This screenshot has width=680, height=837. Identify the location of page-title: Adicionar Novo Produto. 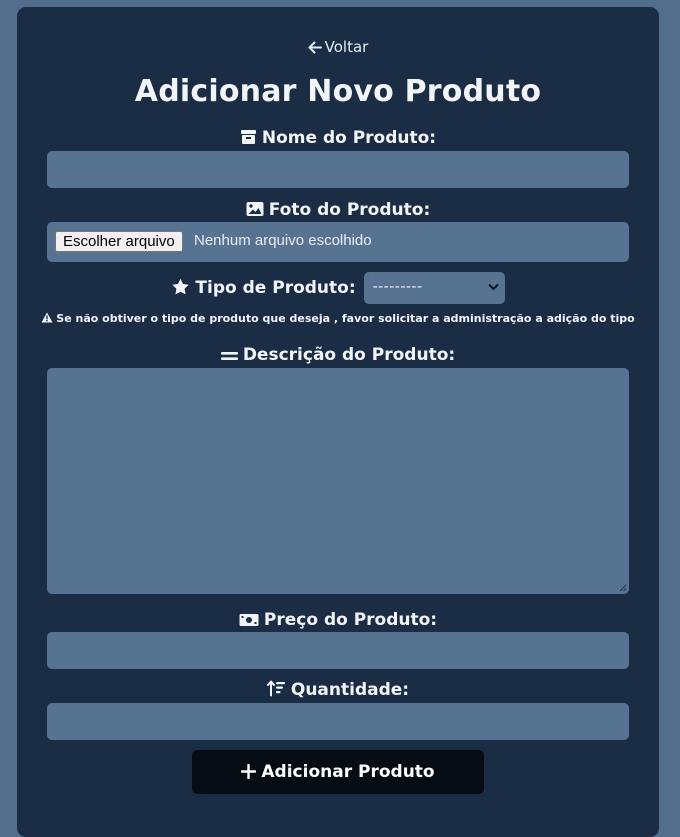
(338, 91).